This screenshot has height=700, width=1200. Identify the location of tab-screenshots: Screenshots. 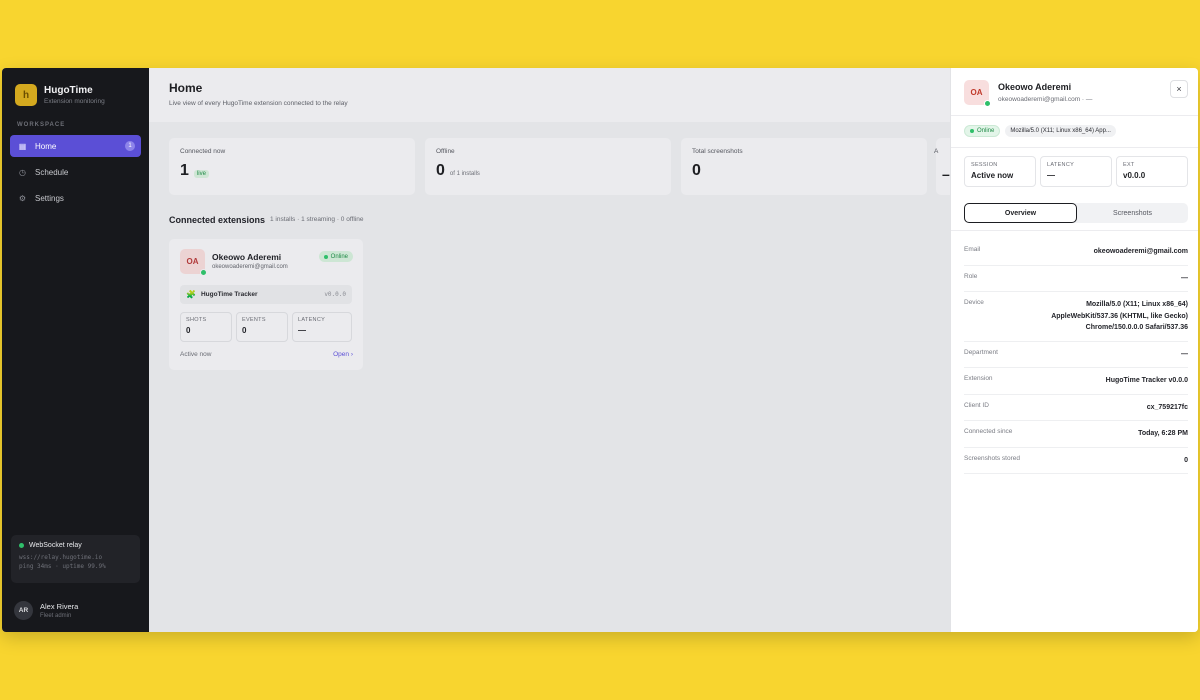
(1132, 213).